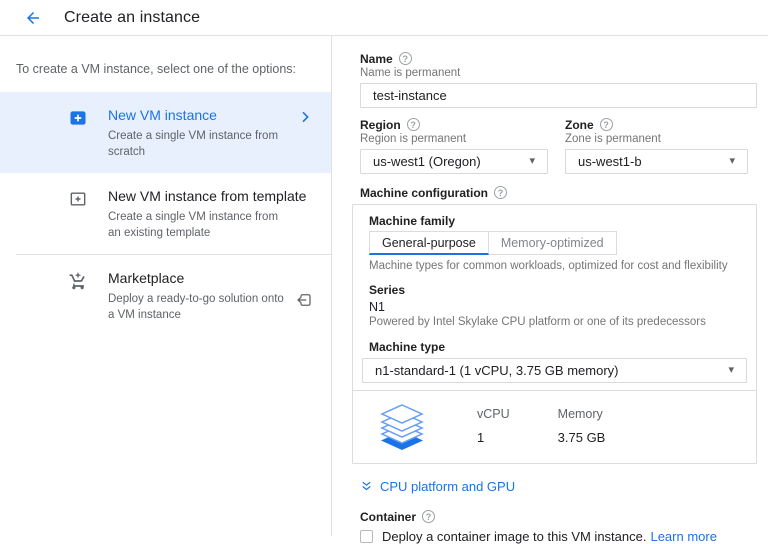 The image size is (768, 544). What do you see at coordinates (366, 486) in the screenshot?
I see `double-chevron-down-icon` at bounding box center [366, 486].